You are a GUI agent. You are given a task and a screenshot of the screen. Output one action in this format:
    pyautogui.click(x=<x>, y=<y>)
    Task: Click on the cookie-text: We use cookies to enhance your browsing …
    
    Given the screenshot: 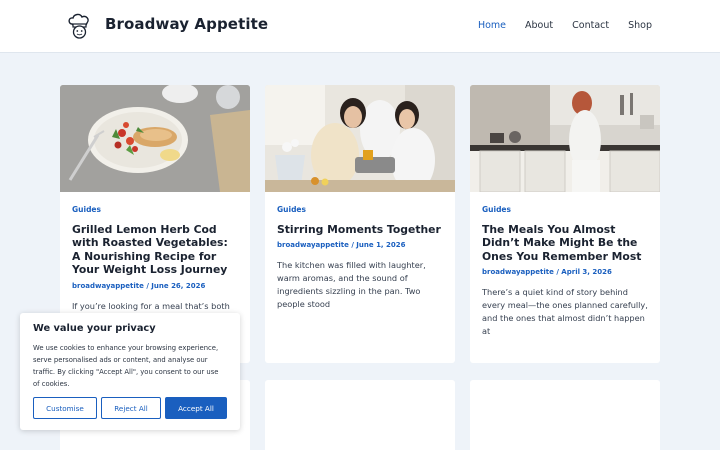 What is the action you would take?
    pyautogui.click(x=126, y=366)
    